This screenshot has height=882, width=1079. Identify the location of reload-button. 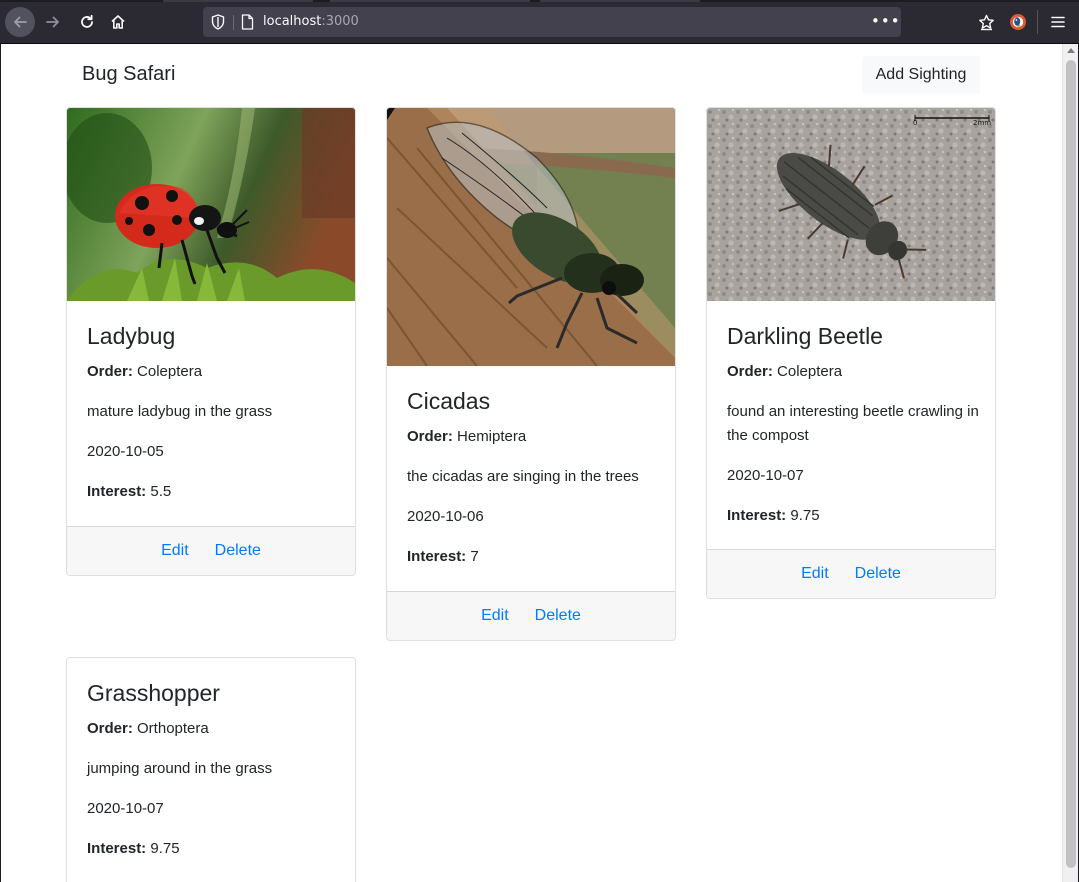
(87, 22).